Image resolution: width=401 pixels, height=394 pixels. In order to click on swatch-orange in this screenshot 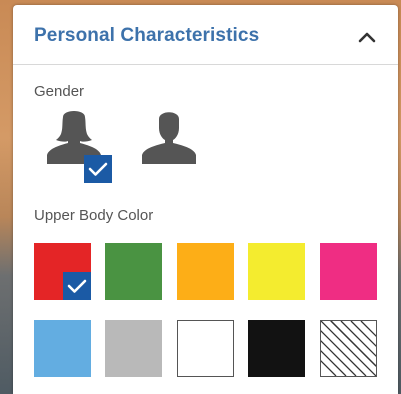, I will do `click(205, 271)`.